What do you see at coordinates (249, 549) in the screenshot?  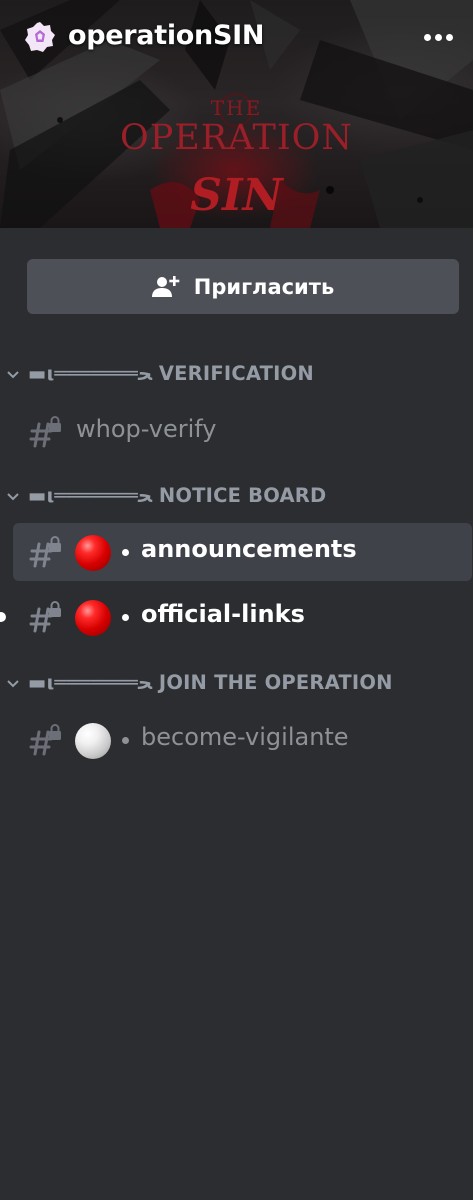 I see `channel-name: announcements` at bounding box center [249, 549].